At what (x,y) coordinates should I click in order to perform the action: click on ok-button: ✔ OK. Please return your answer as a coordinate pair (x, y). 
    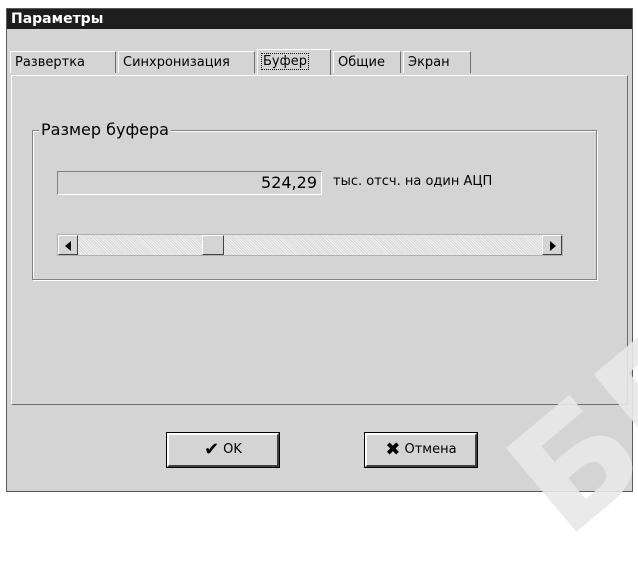
    Looking at the image, I should click on (223, 450).